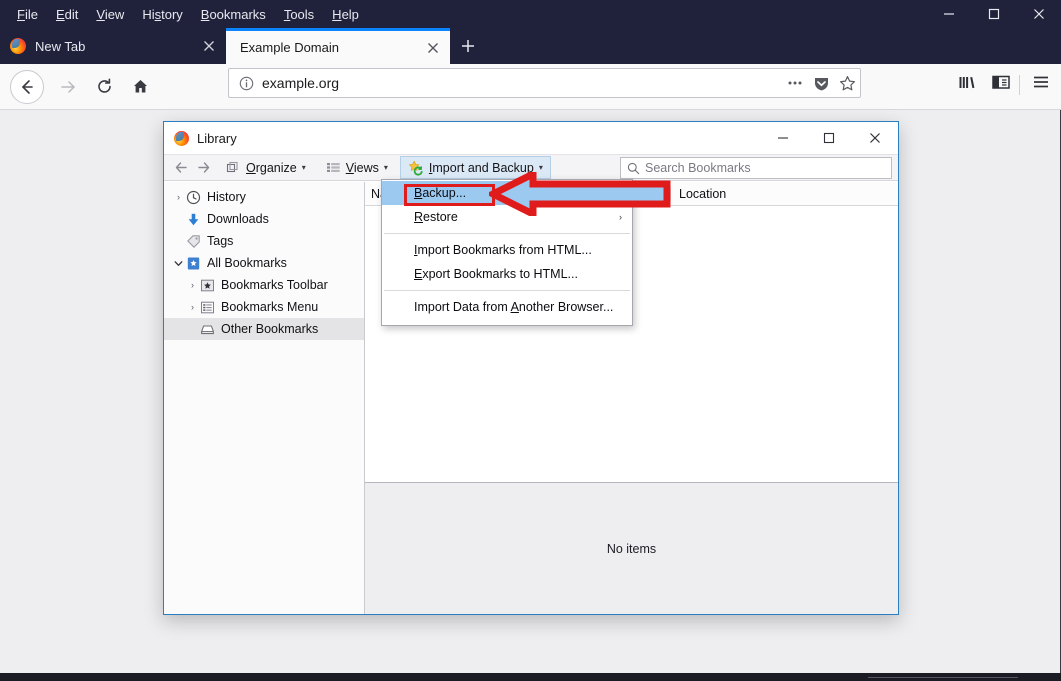  I want to click on forward-arrow-icon, so click(68, 87).